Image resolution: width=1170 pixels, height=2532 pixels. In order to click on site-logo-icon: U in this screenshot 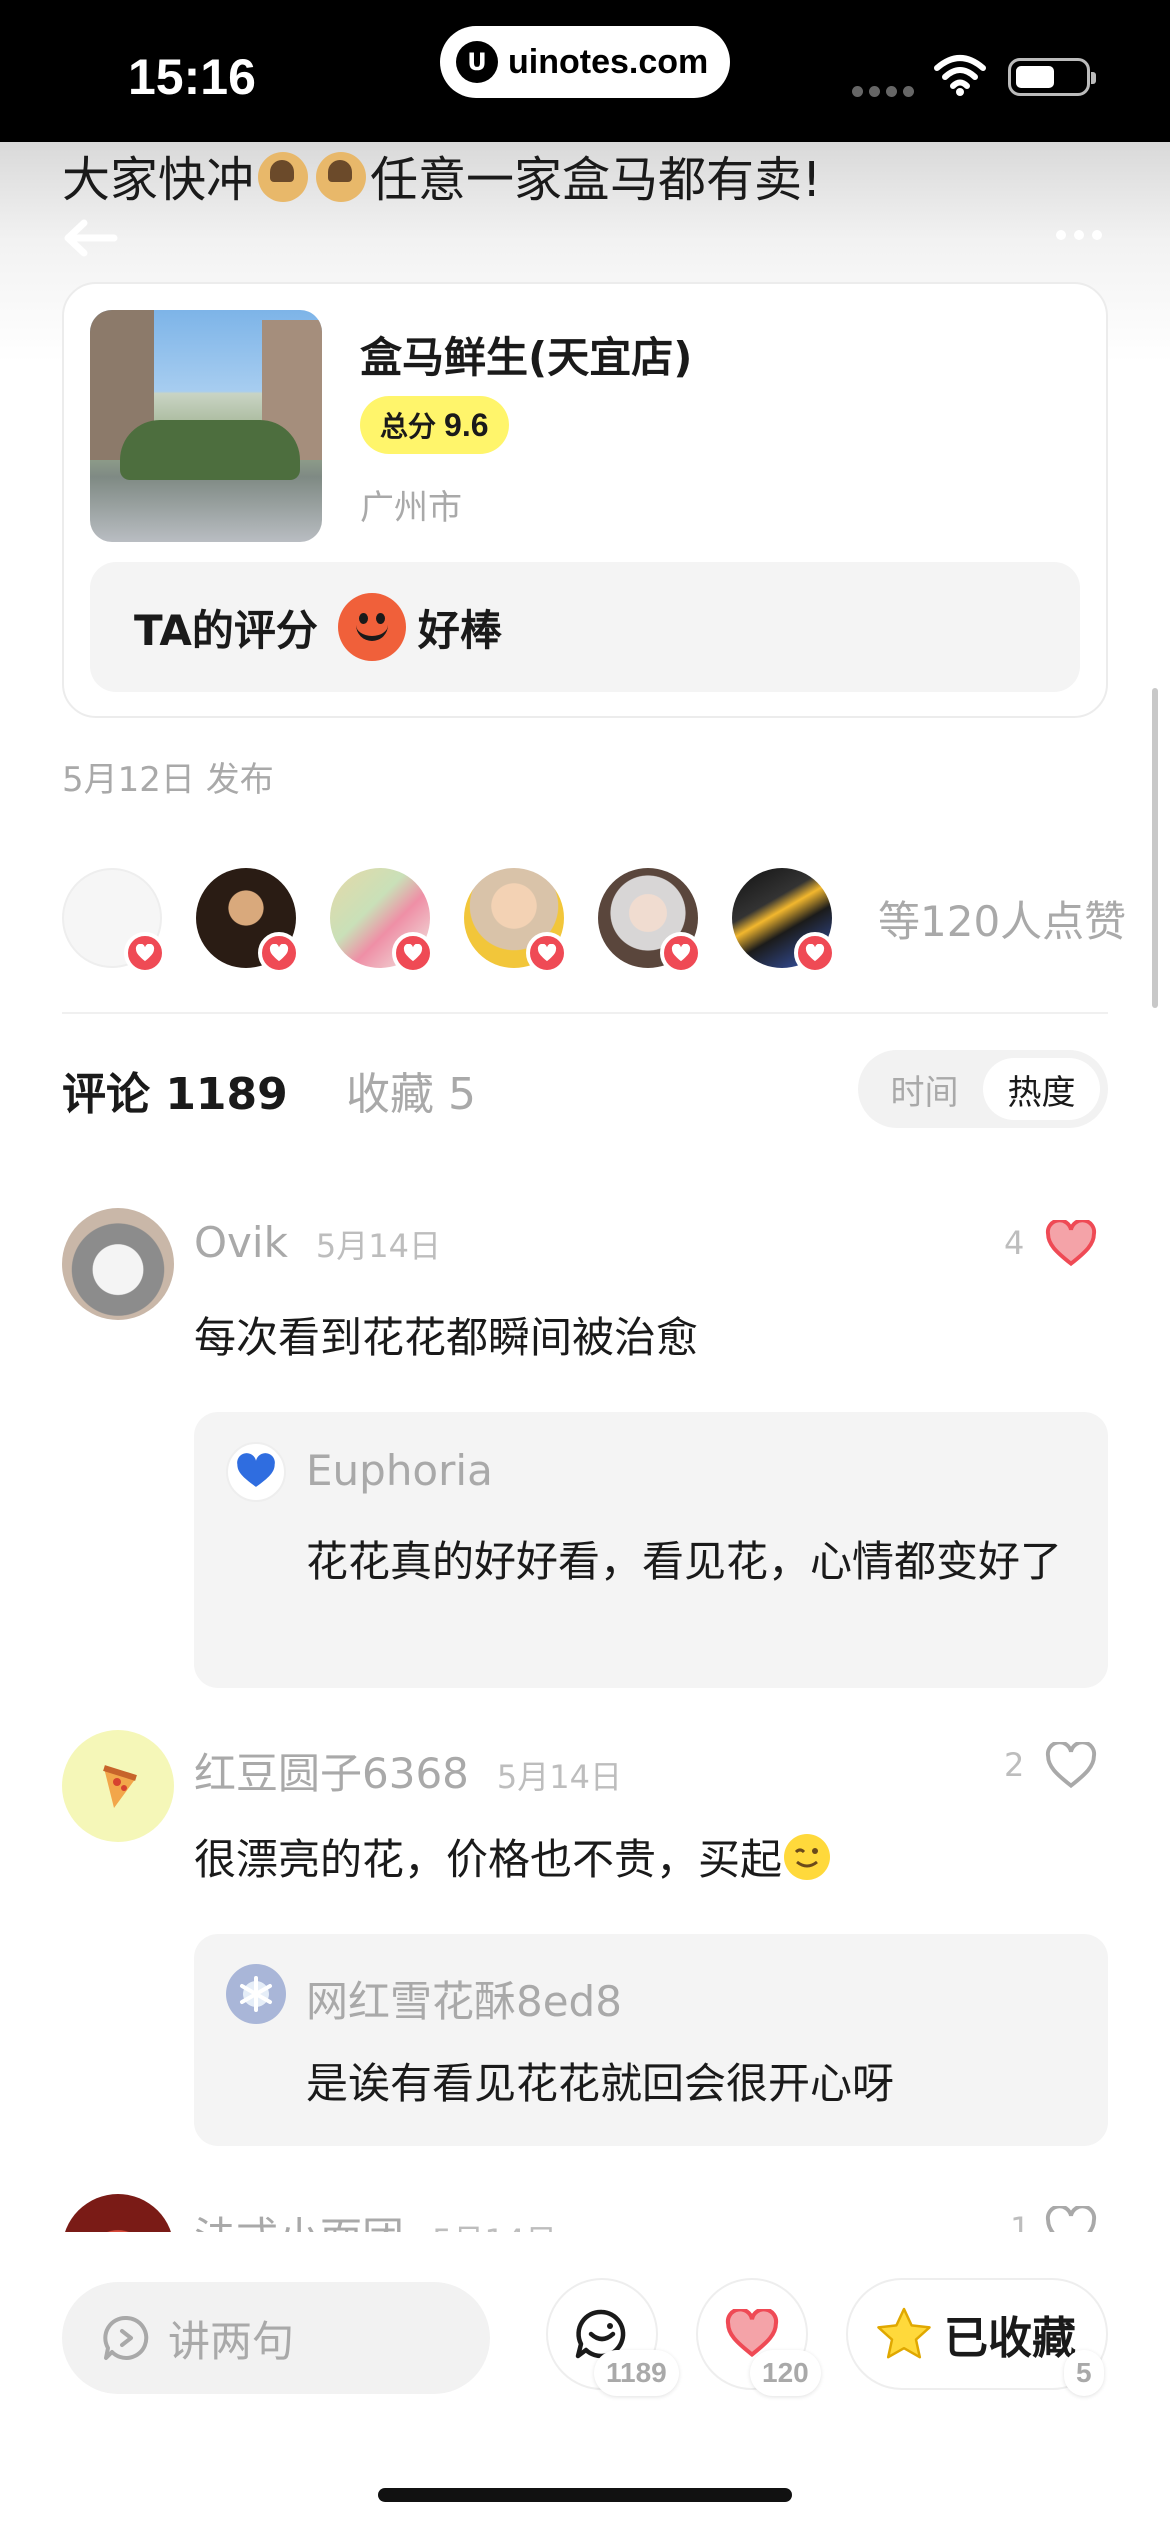, I will do `click(477, 62)`.